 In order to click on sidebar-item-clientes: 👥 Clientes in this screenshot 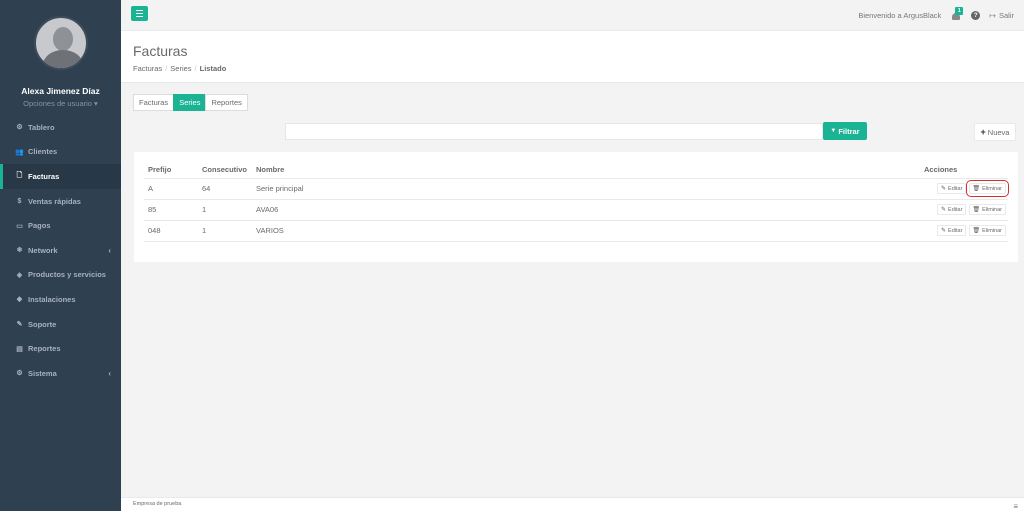, I will do `click(60, 152)`.